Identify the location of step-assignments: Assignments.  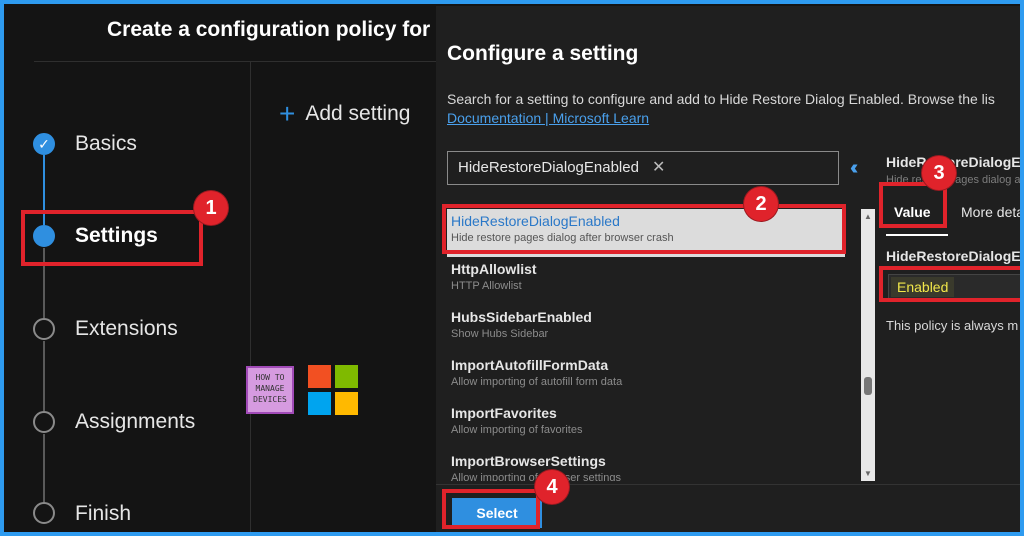
(135, 422).